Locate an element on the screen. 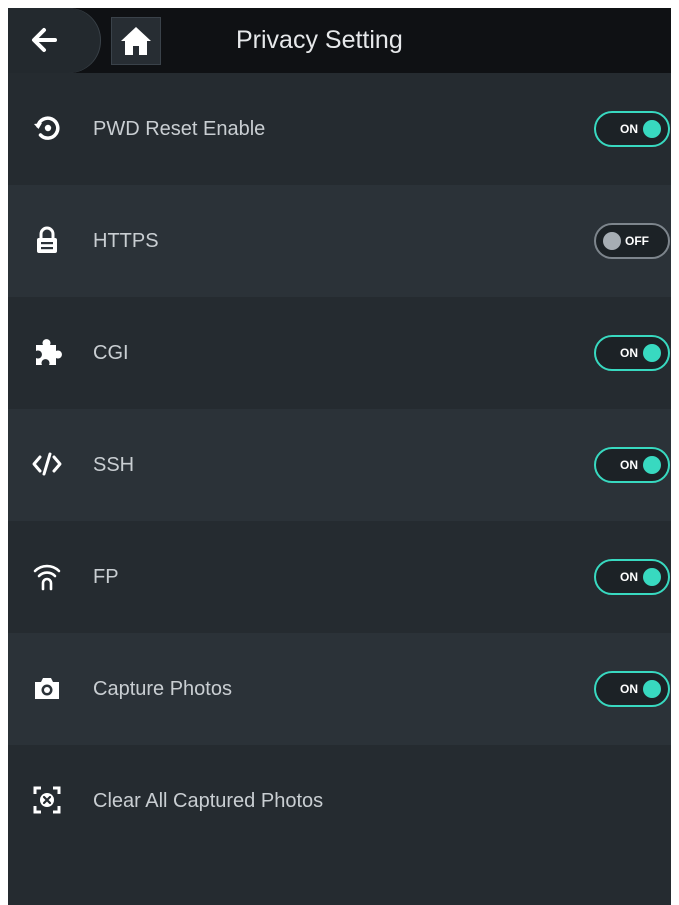  password-reset-icon is located at coordinates (47, 128).